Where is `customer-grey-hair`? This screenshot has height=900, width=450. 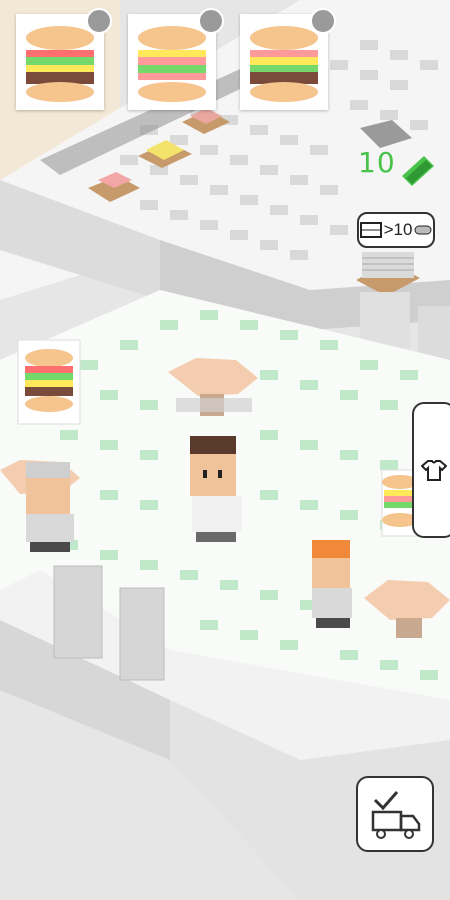 customer-grey-hair is located at coordinates (50, 507).